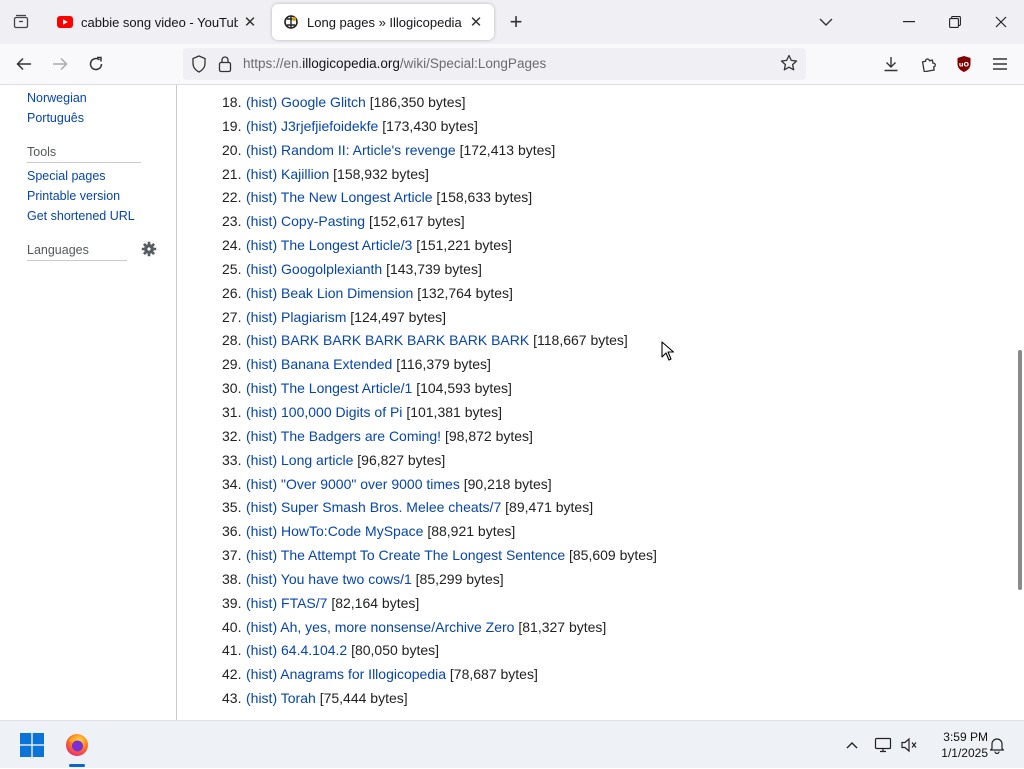 This screenshot has width=1024, height=769. I want to click on page-title-link: Kajillion, so click(305, 174).